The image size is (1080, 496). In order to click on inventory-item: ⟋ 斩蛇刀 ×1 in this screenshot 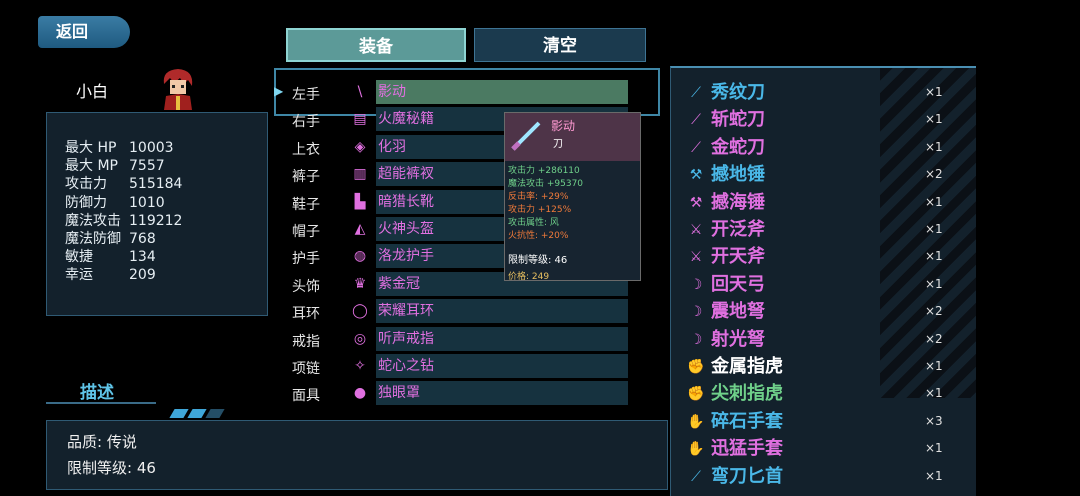, I will do `click(823, 120)`.